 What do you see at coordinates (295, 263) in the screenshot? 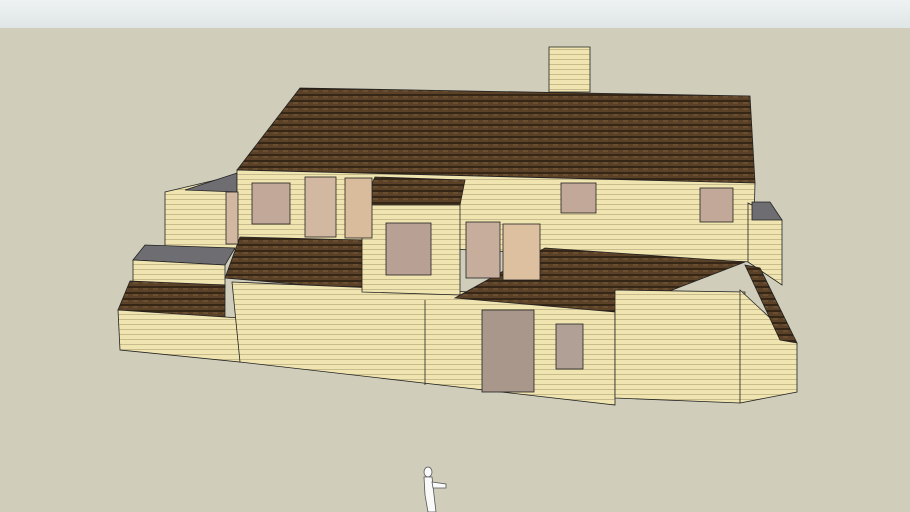
I see `middle-roof` at bounding box center [295, 263].